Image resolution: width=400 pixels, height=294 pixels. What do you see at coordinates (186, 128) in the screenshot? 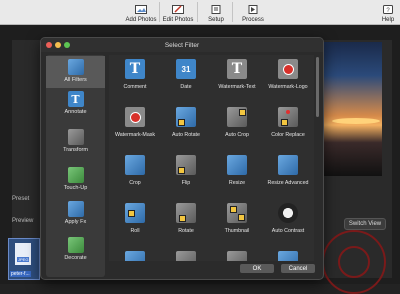
I see `filter-auto-rotate: Auto Rotate` at bounding box center [186, 128].